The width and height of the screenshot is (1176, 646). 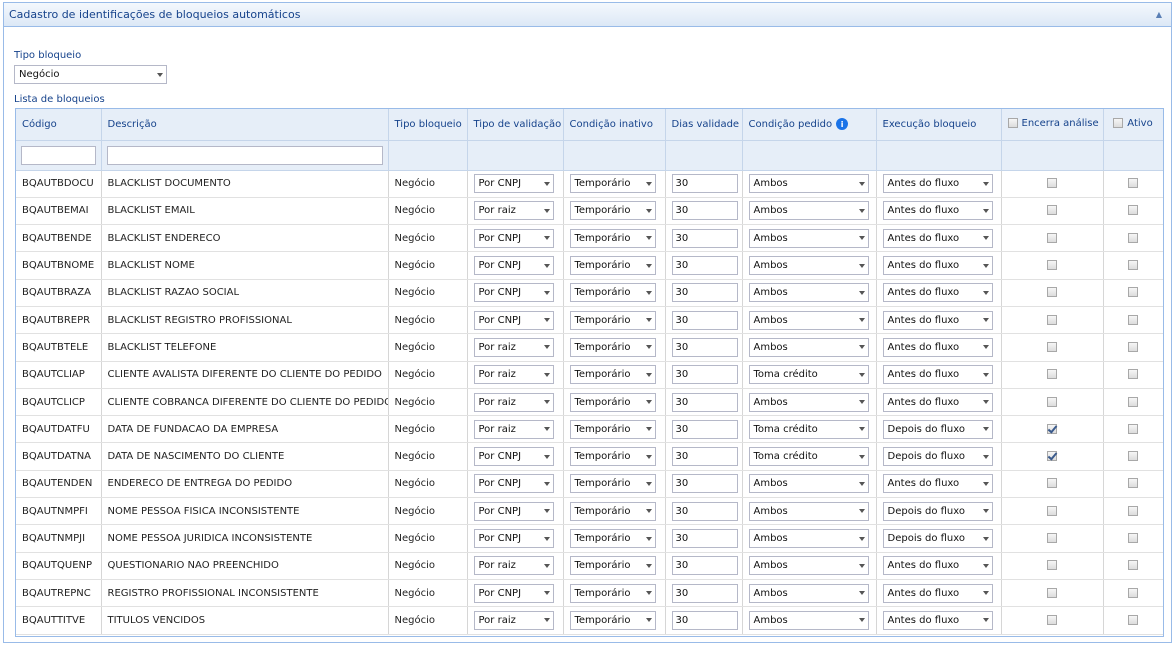 I want to click on col-encerra-analise: Encerra análise, so click(x=1052, y=125).